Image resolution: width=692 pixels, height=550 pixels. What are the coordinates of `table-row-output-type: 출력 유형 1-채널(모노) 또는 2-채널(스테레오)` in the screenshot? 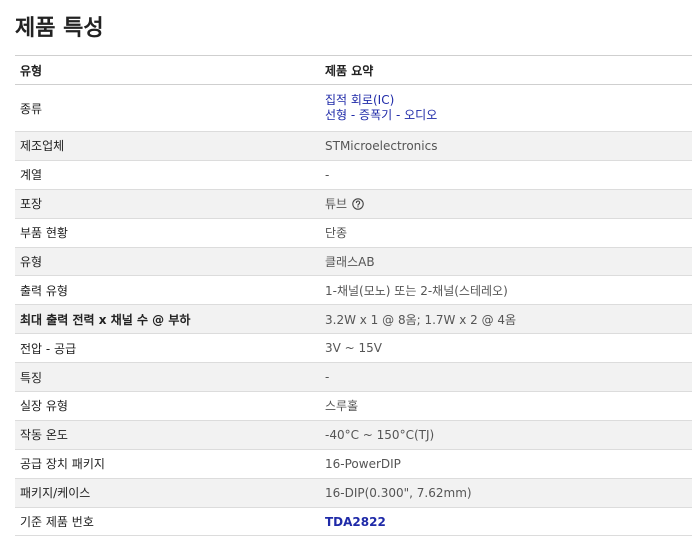 It's located at (353, 290).